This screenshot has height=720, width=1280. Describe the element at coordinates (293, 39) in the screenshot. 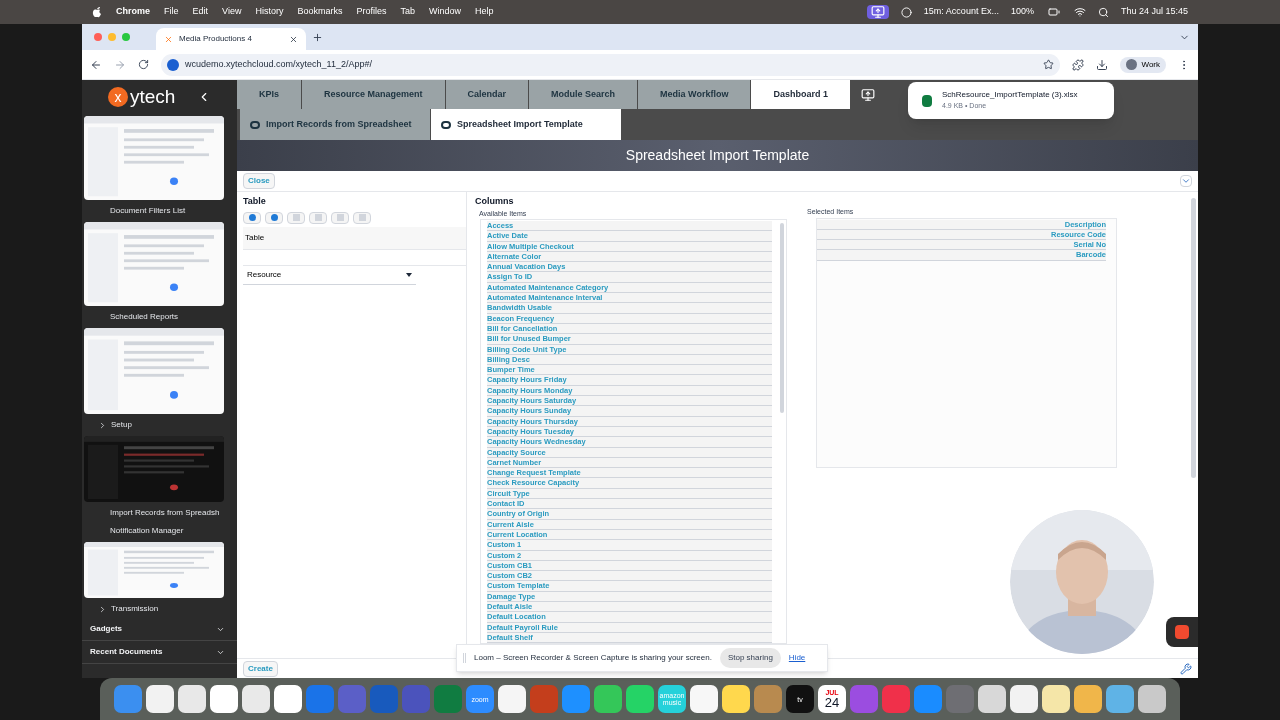

I see `close-tab-icon` at that location.